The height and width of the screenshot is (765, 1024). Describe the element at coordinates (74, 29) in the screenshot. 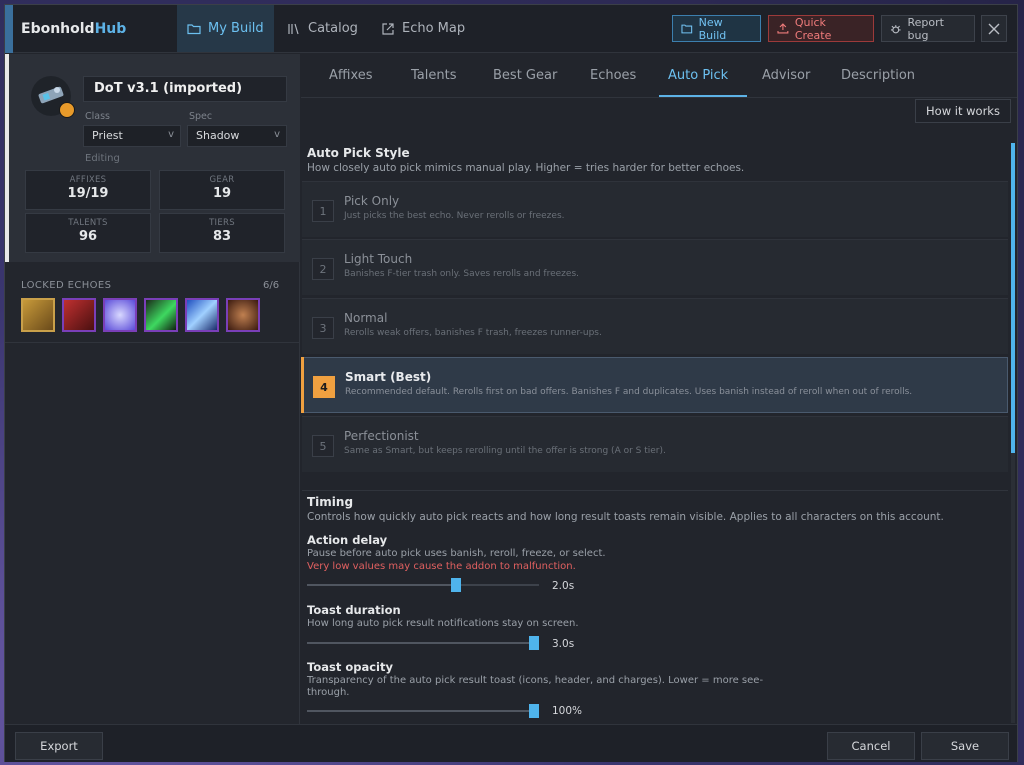

I see `app-brand: EbonholdHub` at that location.